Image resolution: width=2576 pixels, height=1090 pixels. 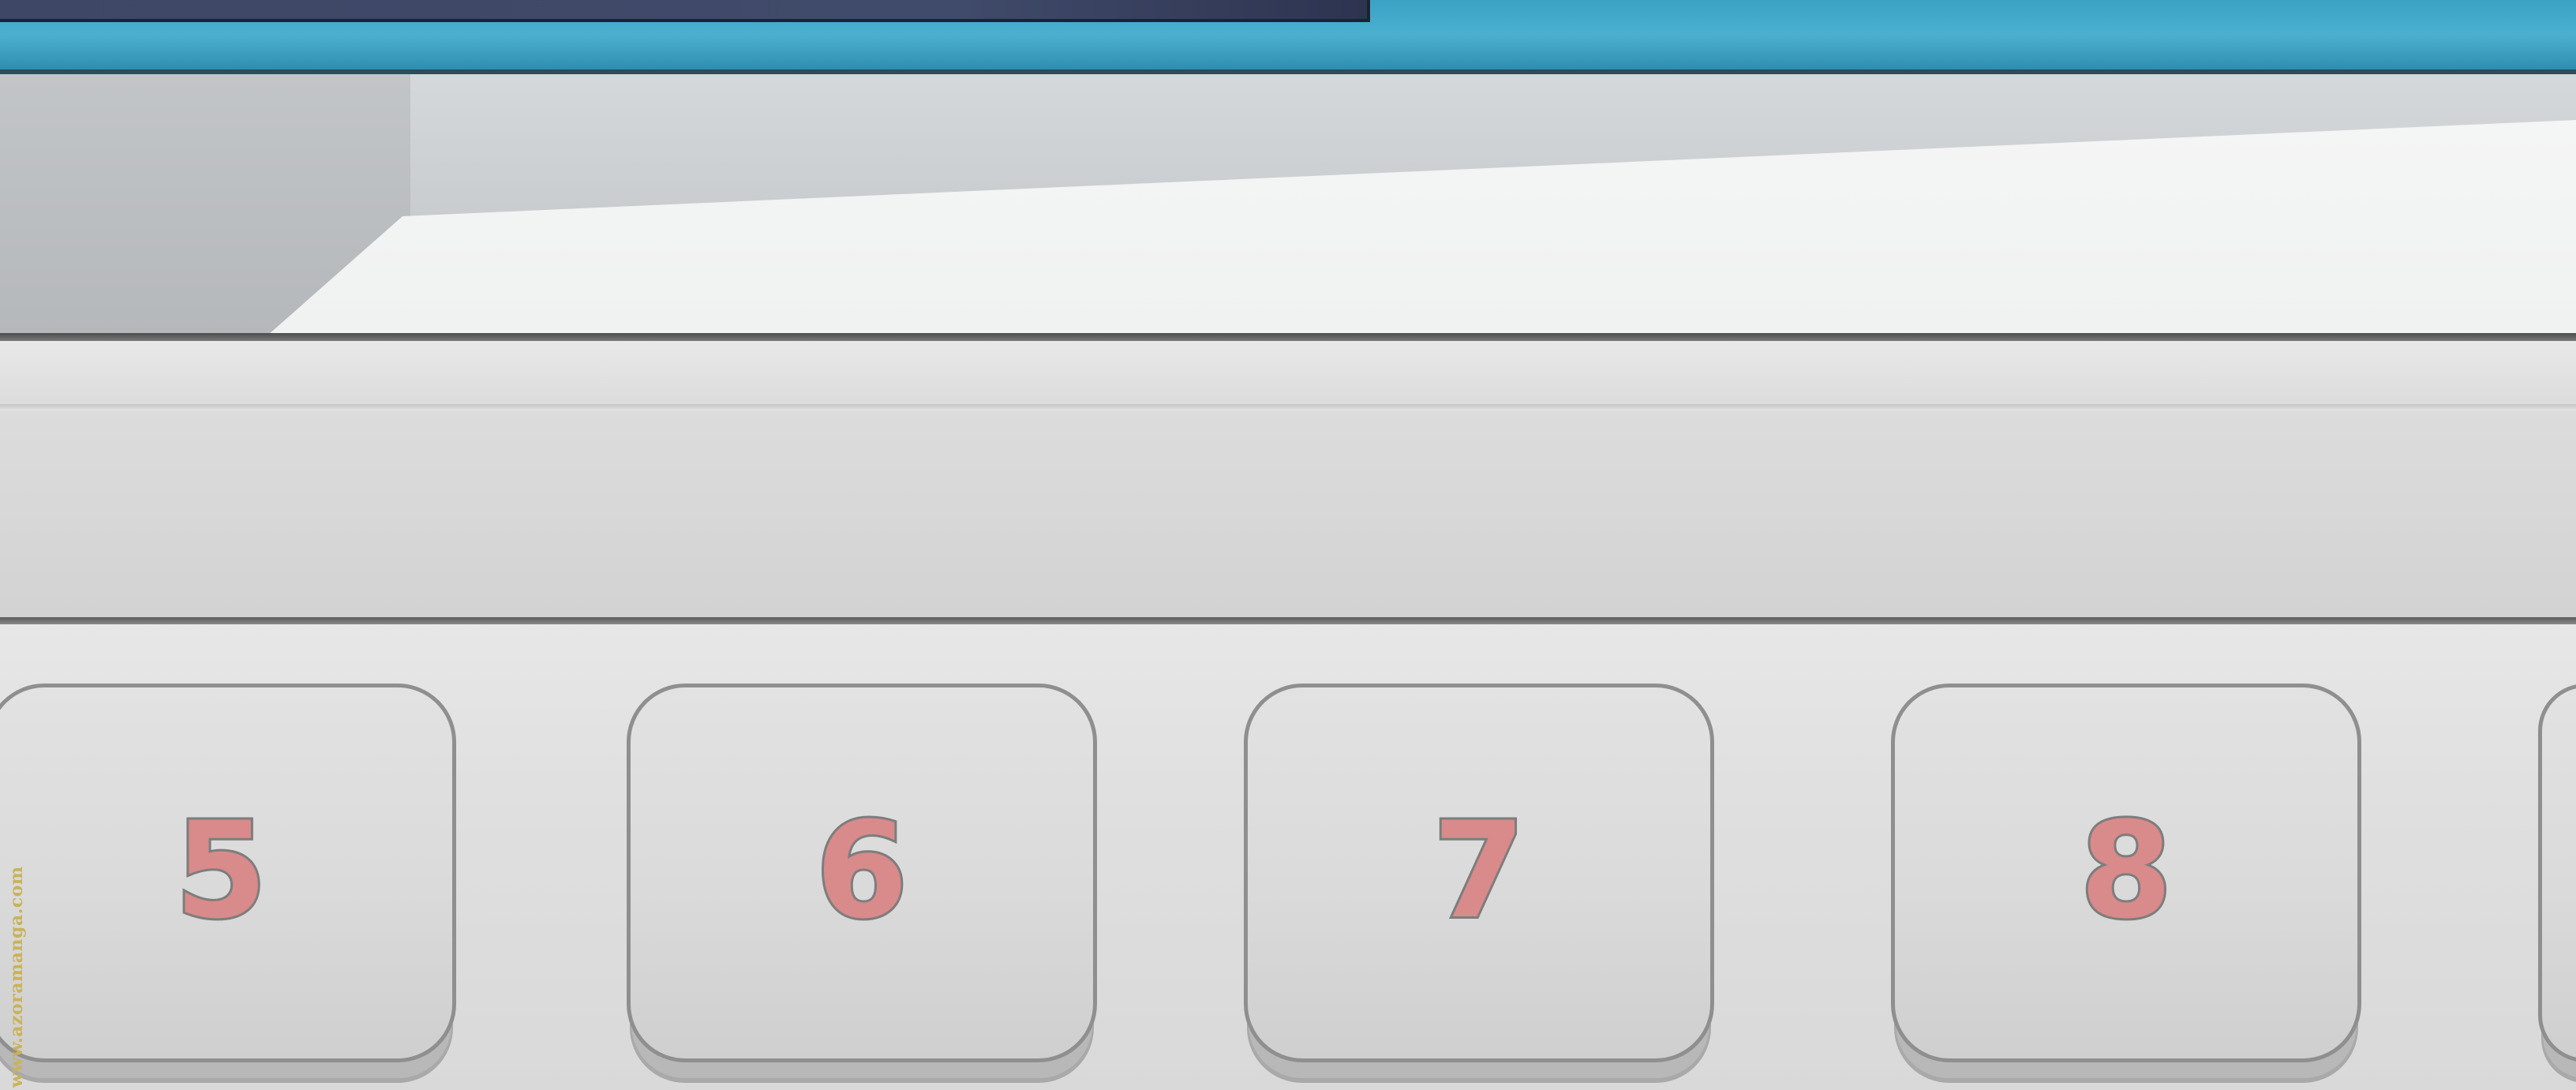 What do you see at coordinates (862, 870) in the screenshot?
I see `key-label: 6` at bounding box center [862, 870].